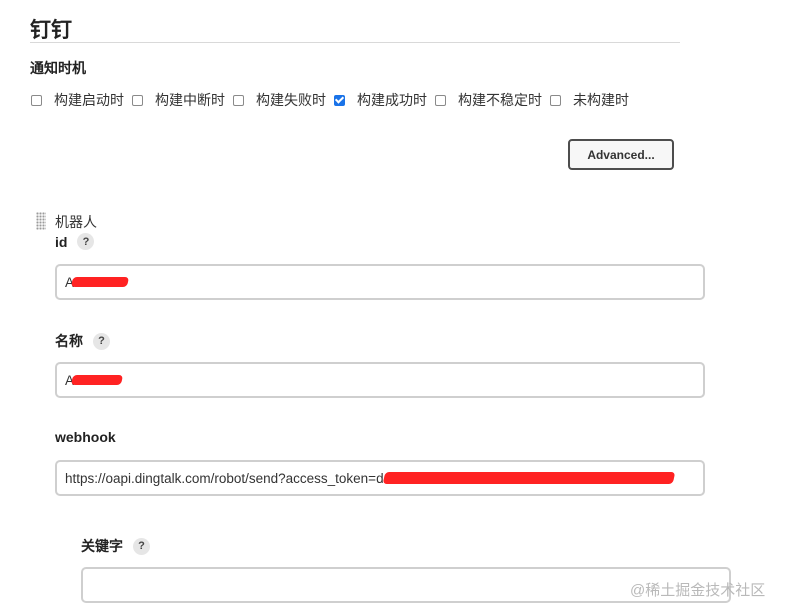  I want to click on drag-handle-icon, so click(41, 221).